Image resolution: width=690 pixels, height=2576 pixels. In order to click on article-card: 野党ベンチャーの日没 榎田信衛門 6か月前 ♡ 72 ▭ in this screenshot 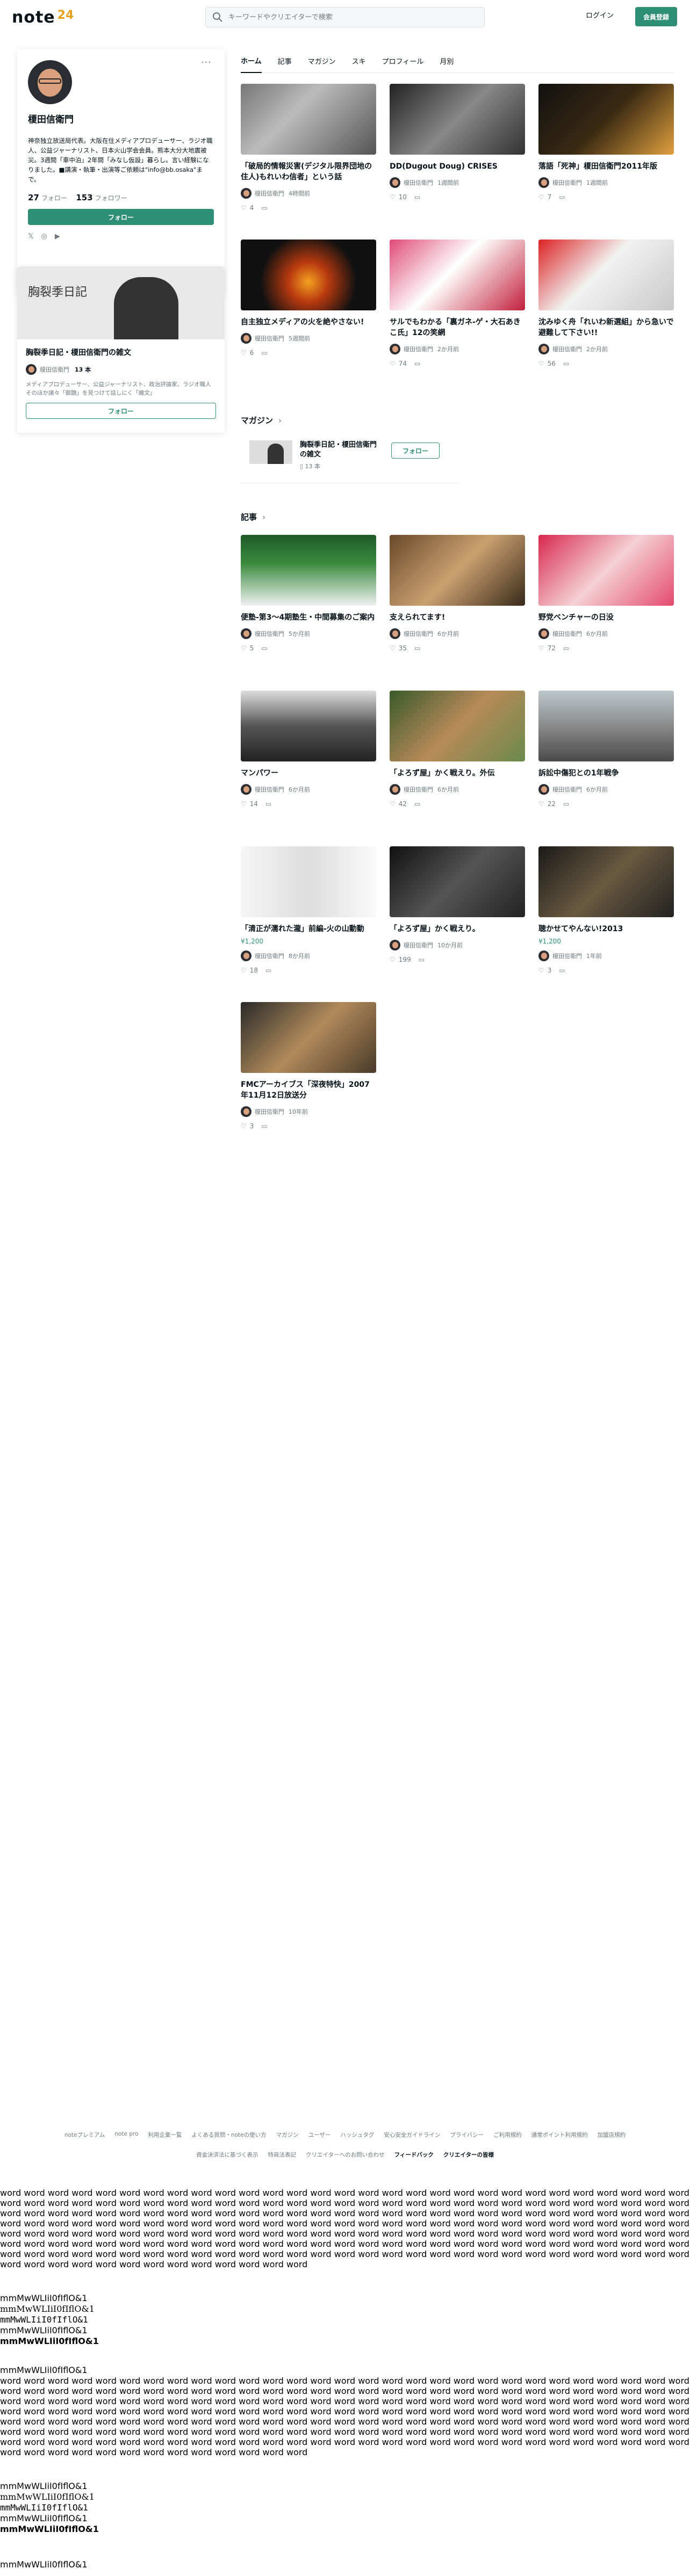, I will do `click(606, 613)`.